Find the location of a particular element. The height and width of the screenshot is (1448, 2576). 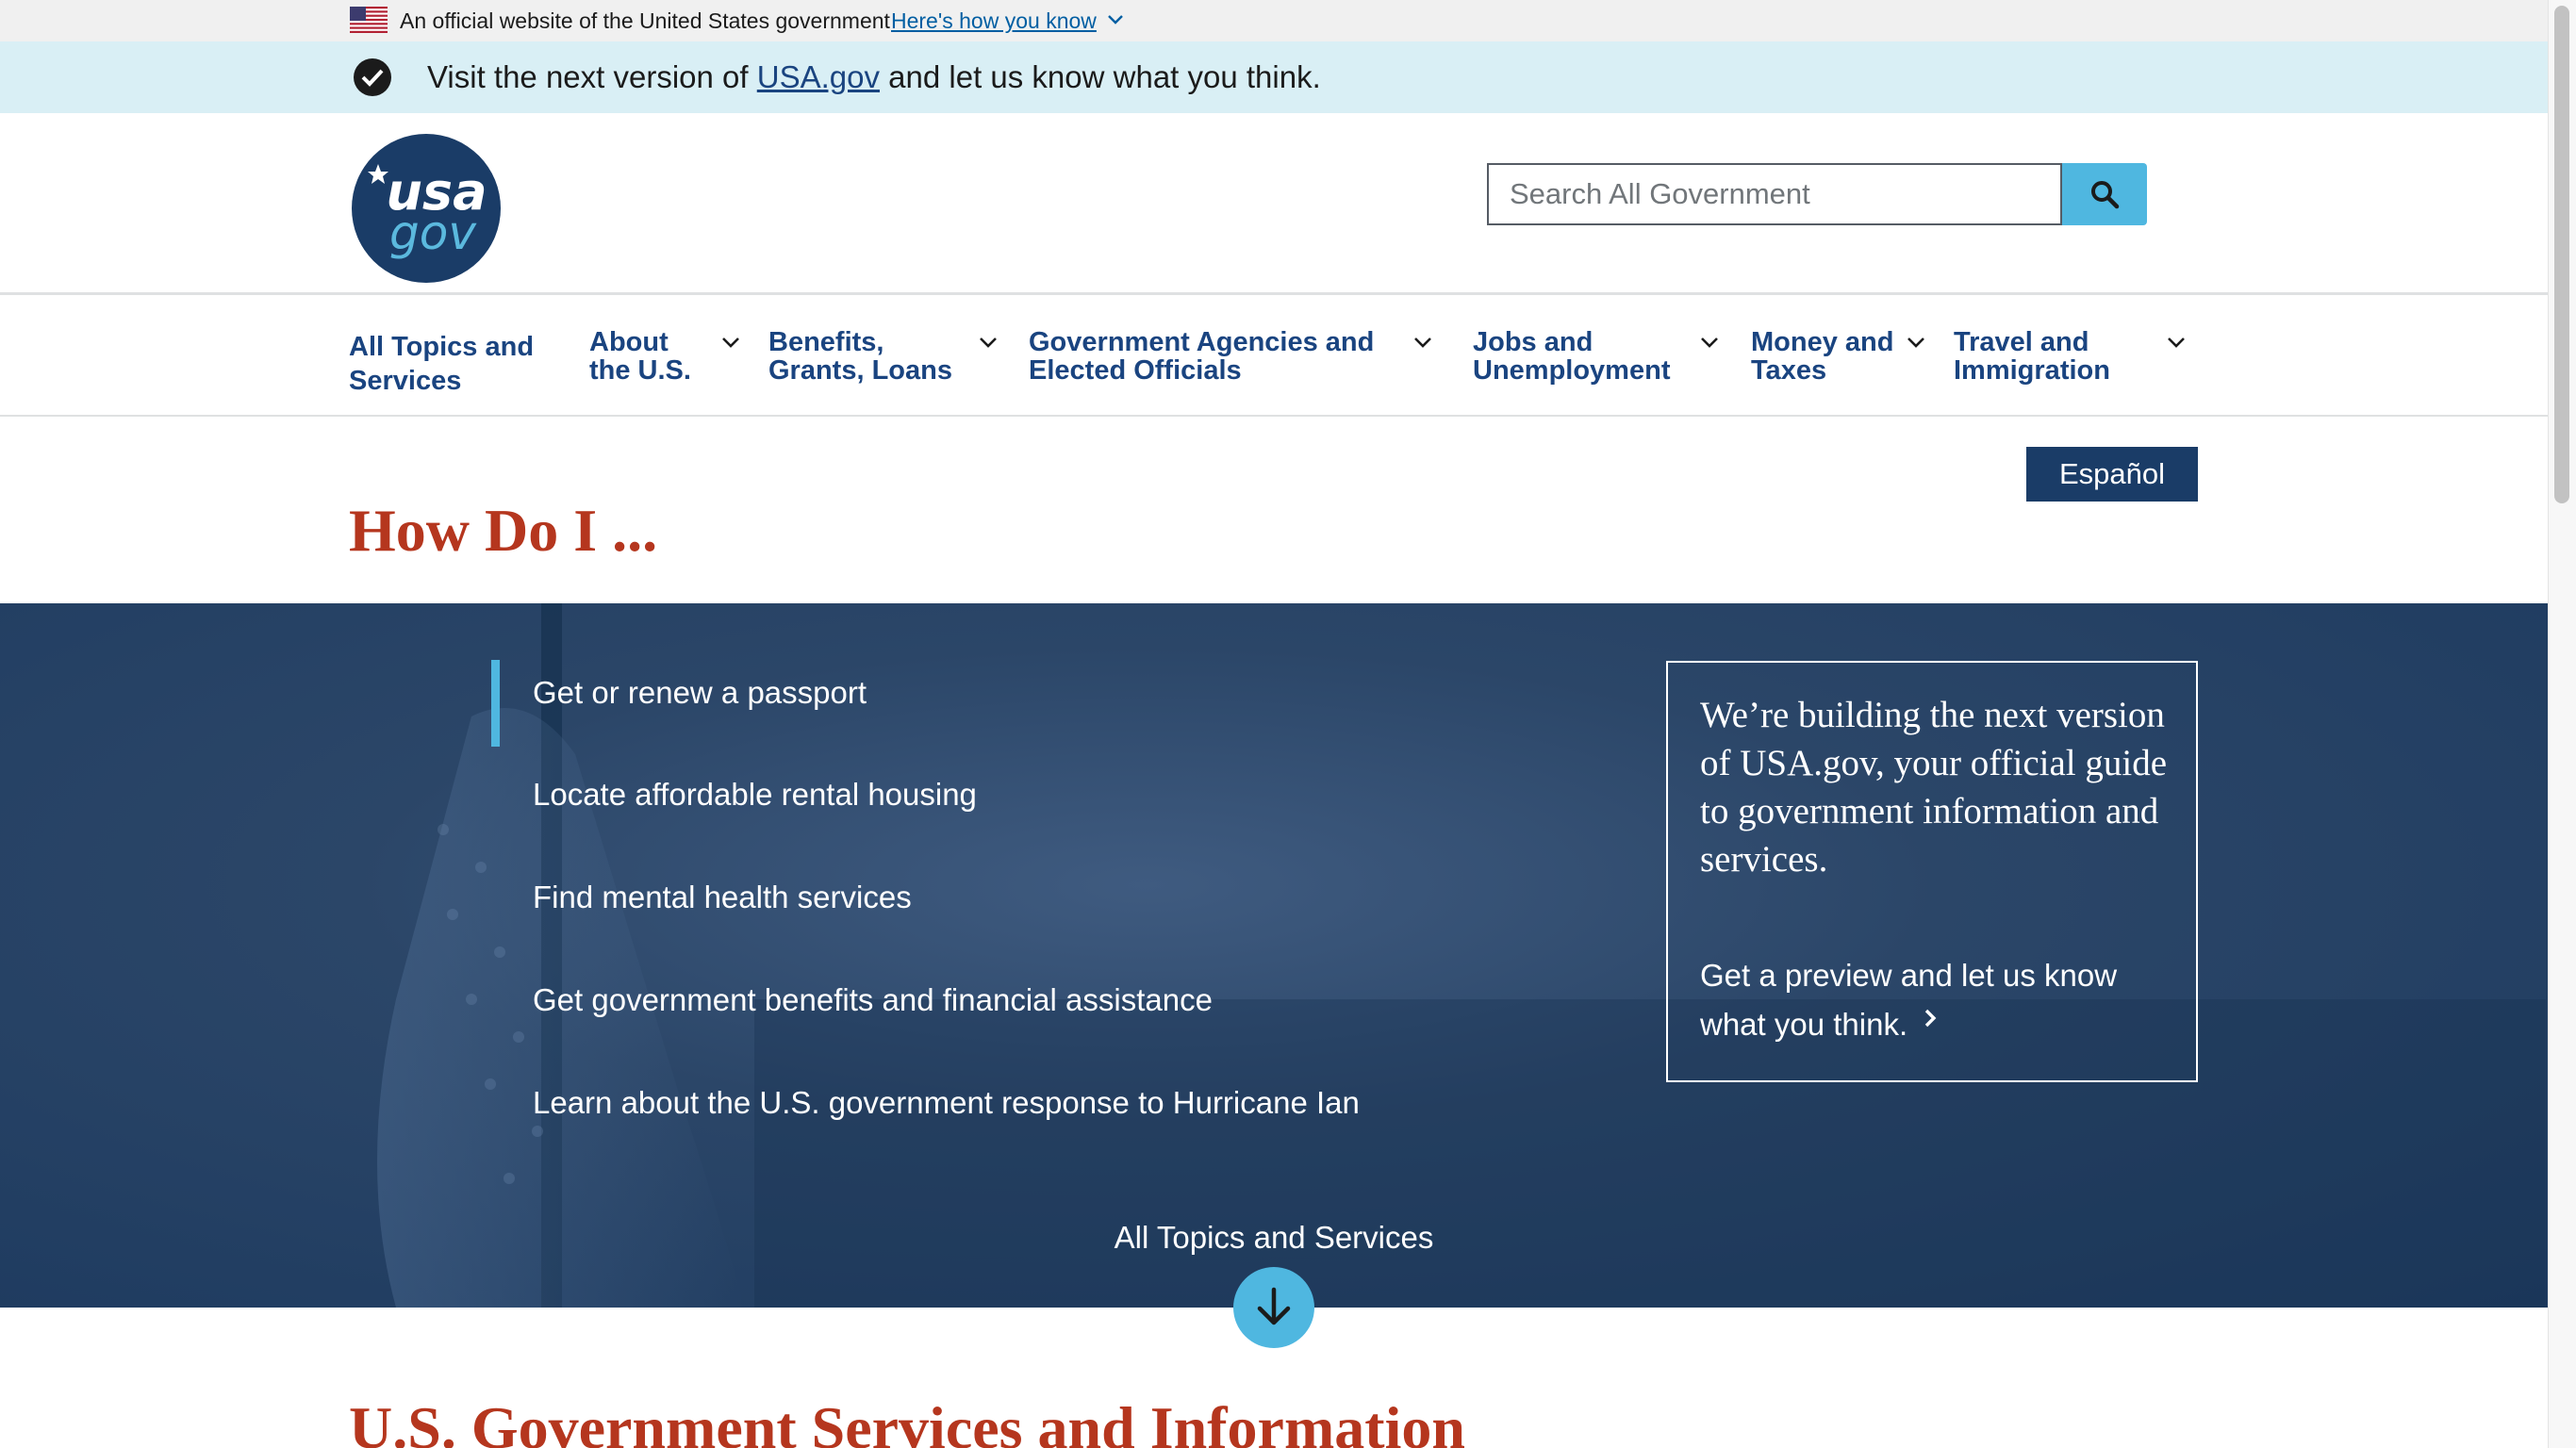

nav-benefits: Benefits, Grants, Loans is located at coordinates (860, 356).